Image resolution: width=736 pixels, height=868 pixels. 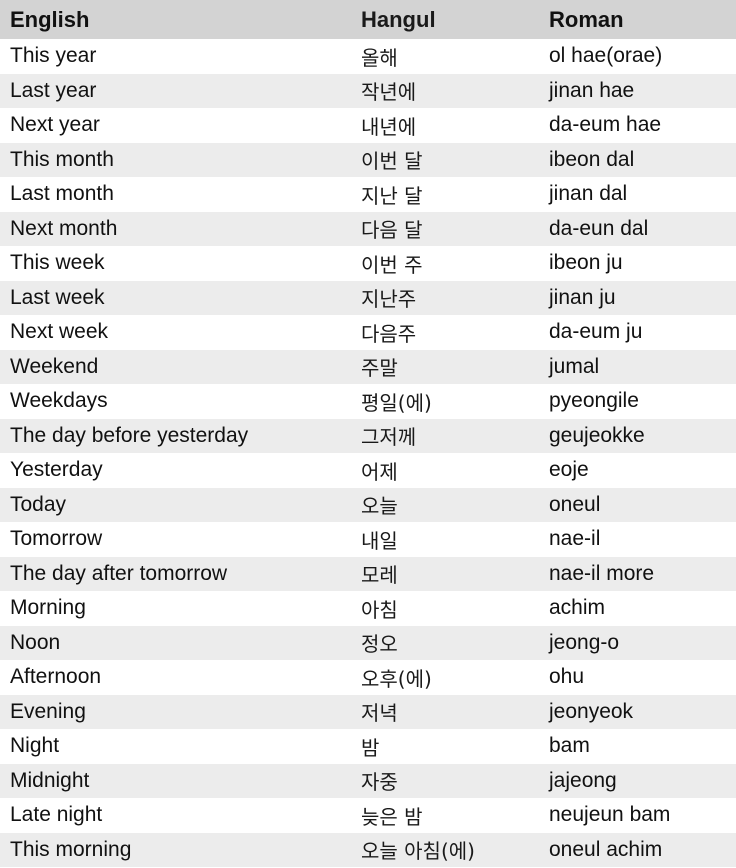 What do you see at coordinates (71, 849) in the screenshot?
I see `english-cell: This morning` at bounding box center [71, 849].